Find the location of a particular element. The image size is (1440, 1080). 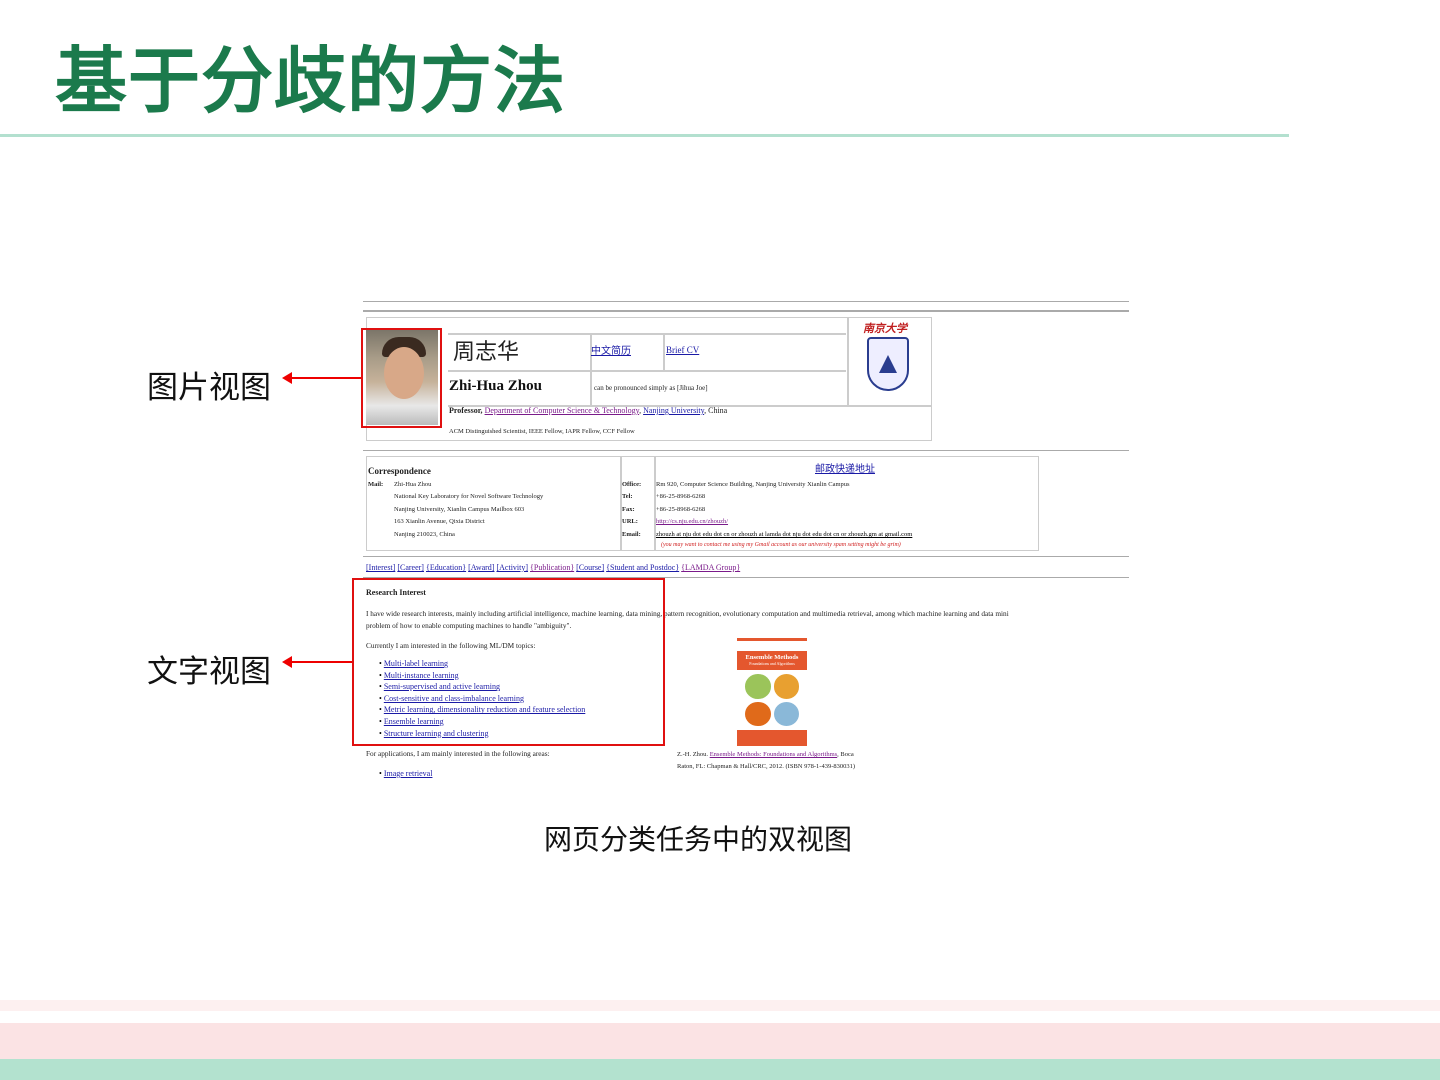

footer-stripe-light is located at coordinates (720, 1005).